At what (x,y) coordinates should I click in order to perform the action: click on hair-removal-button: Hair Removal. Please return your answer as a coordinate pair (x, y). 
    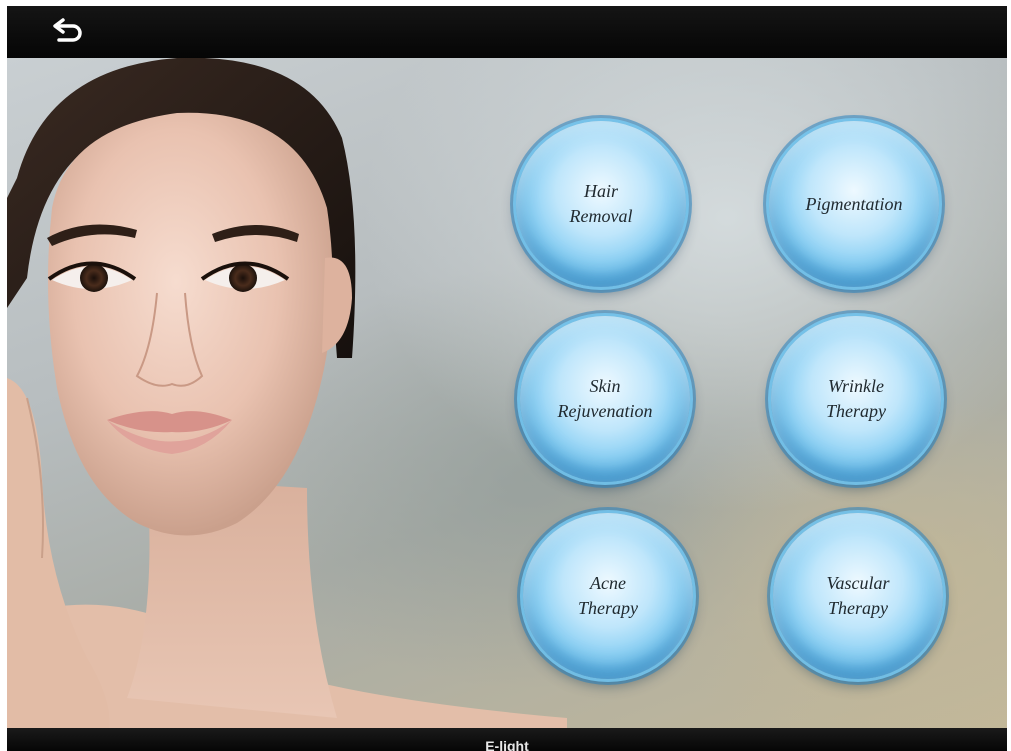
    Looking at the image, I should click on (601, 204).